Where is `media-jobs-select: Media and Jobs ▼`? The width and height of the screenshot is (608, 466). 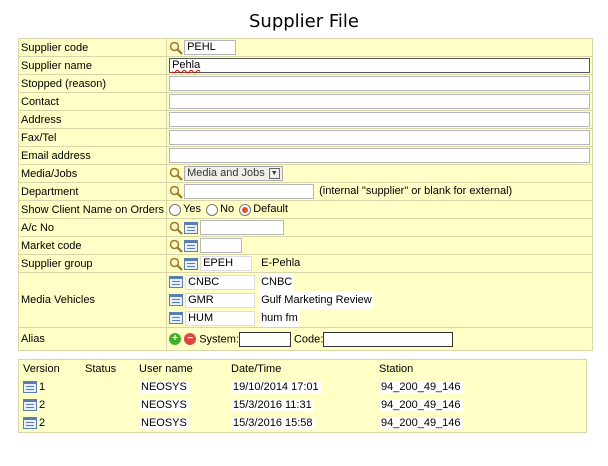
media-jobs-select: Media and Jobs ▼ is located at coordinates (233, 173).